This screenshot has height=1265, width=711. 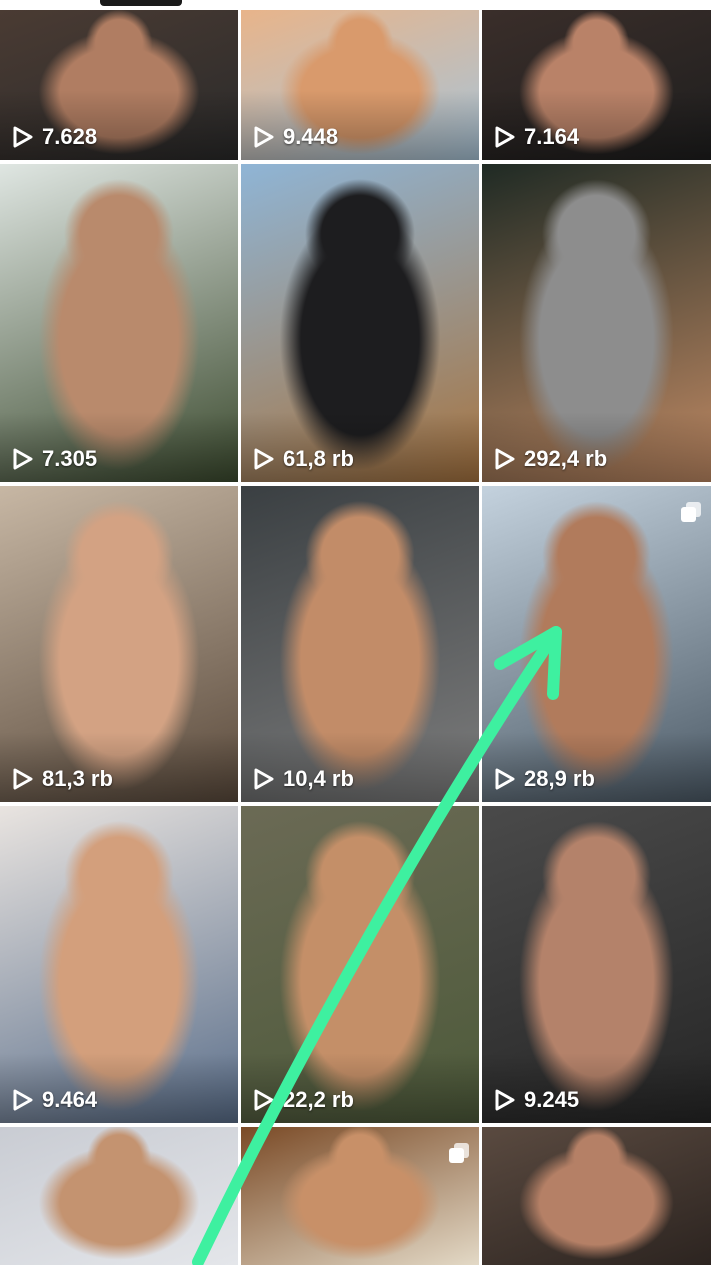 What do you see at coordinates (141, 3) in the screenshot?
I see `status-bar-notch` at bounding box center [141, 3].